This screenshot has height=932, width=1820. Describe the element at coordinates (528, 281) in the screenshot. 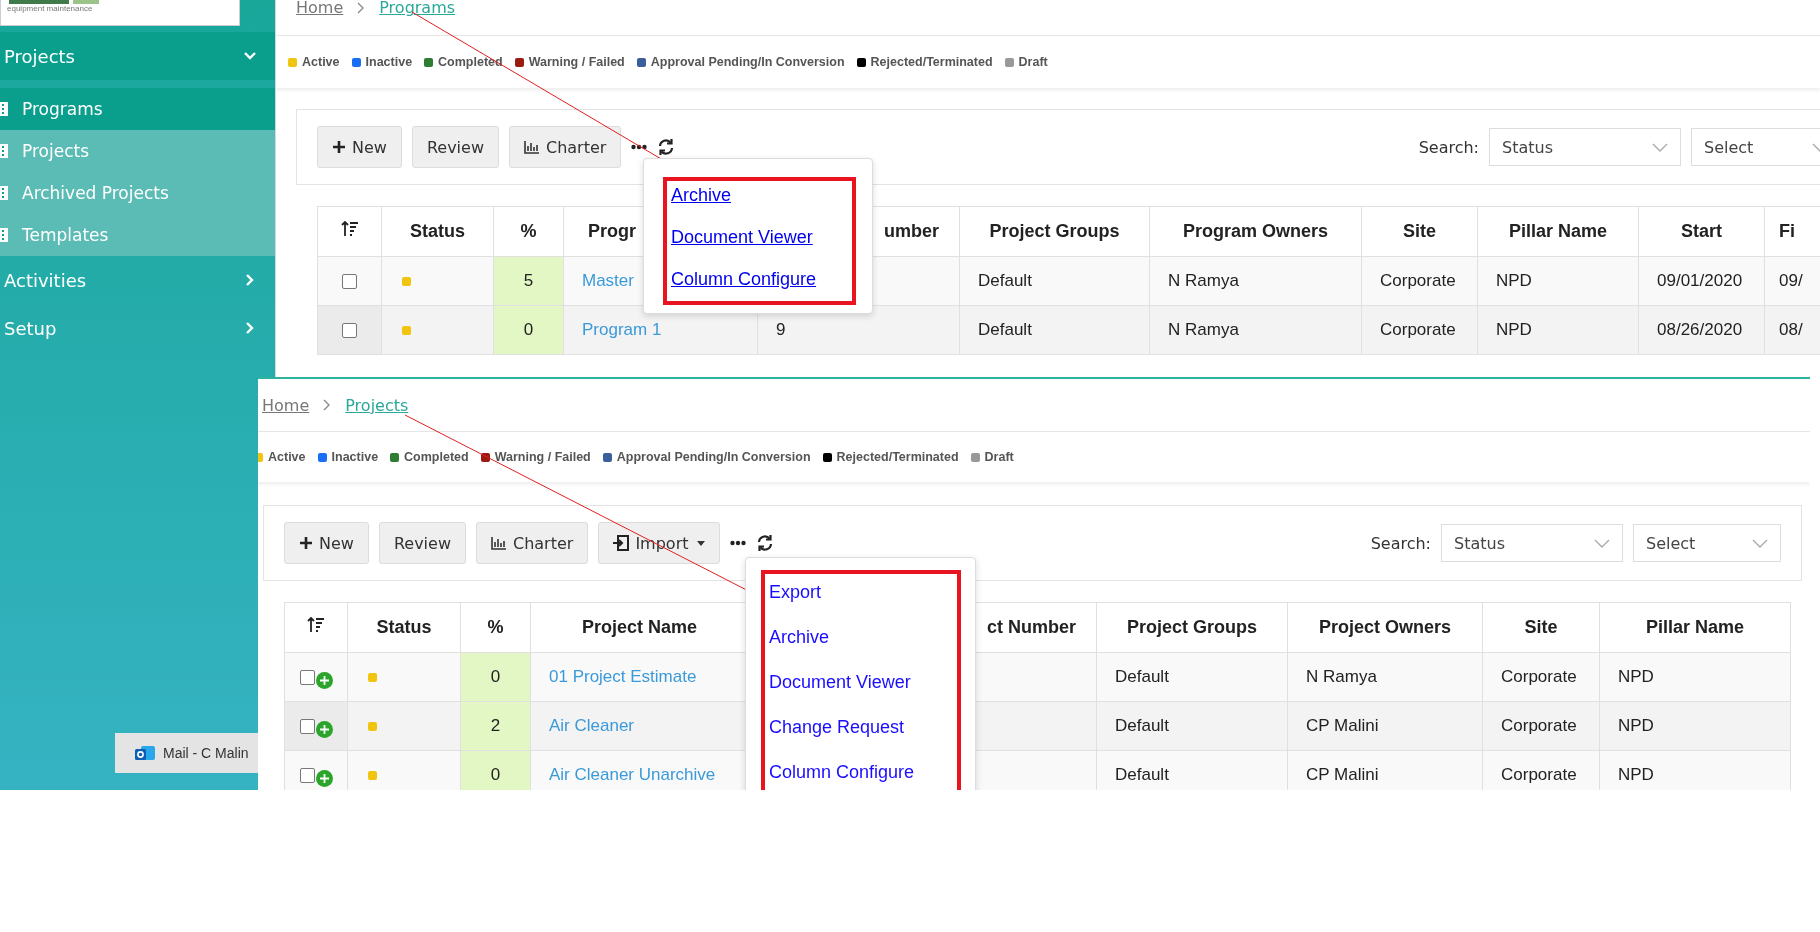

I see `table-cell: 5` at that location.